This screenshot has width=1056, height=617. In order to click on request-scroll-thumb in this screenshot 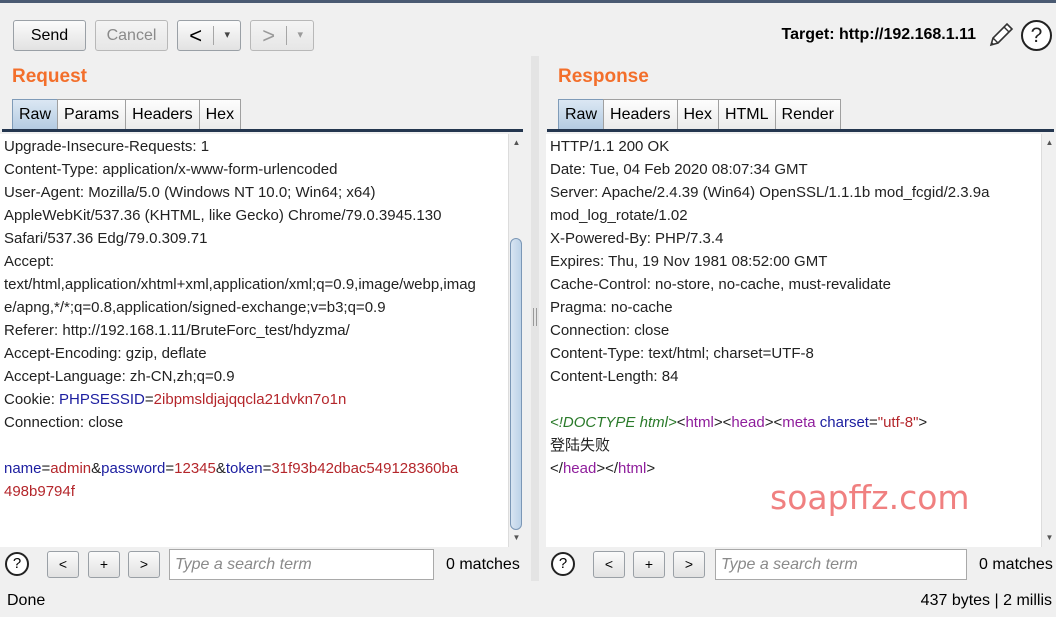, I will do `click(516, 384)`.